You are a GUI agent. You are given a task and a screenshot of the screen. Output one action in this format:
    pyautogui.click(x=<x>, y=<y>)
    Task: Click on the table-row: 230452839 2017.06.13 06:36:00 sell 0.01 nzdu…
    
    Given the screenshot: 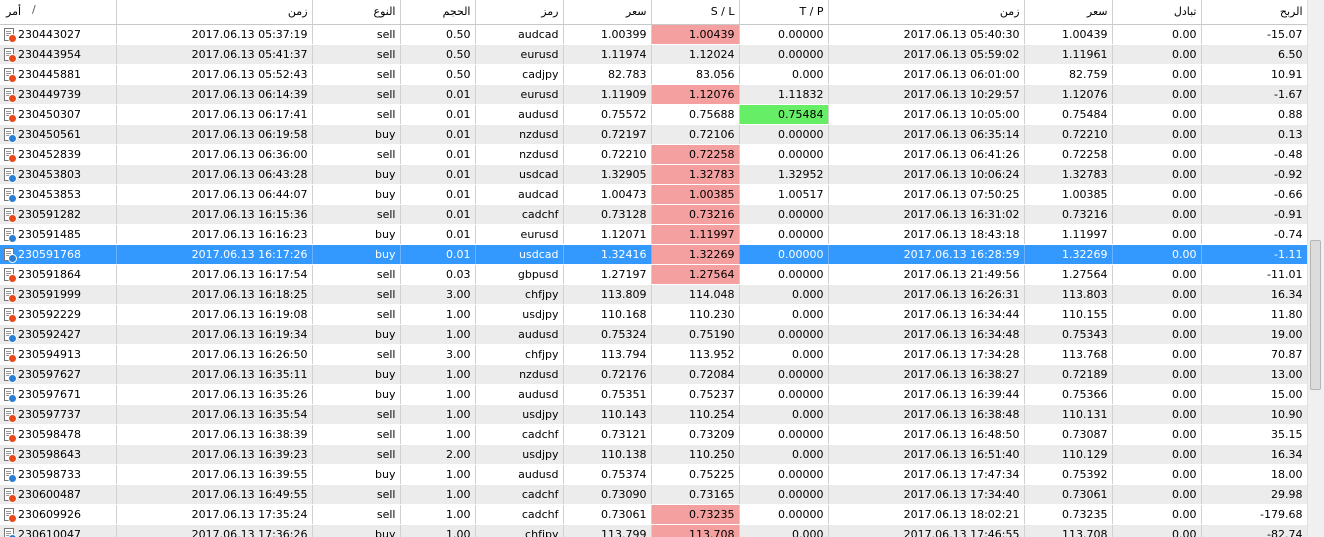 What is the action you would take?
    pyautogui.click(x=653, y=154)
    